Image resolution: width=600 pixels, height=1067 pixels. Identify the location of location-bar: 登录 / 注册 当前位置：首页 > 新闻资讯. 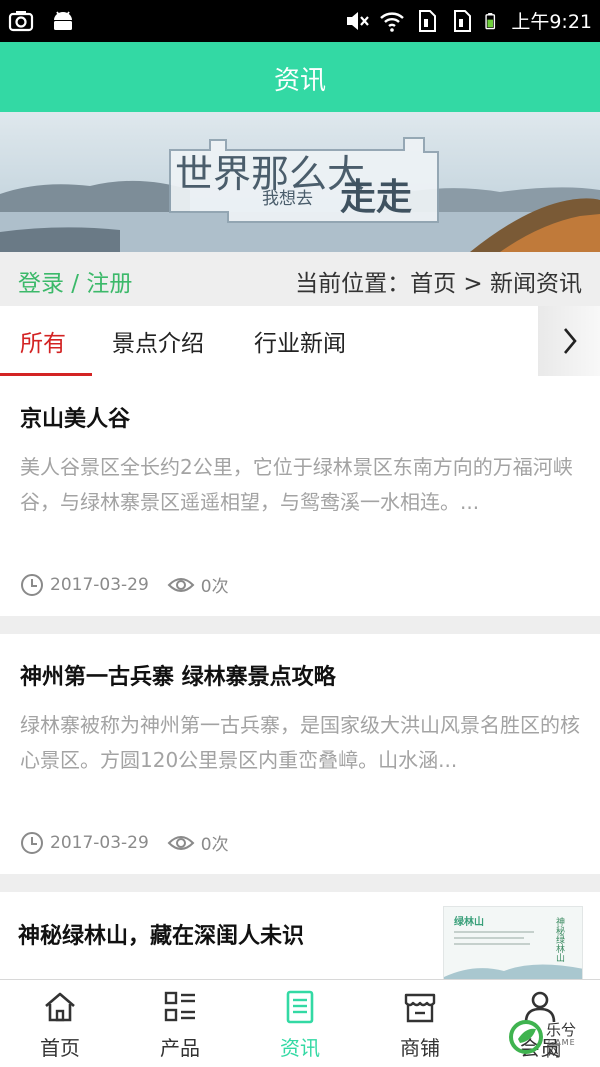
(300, 279).